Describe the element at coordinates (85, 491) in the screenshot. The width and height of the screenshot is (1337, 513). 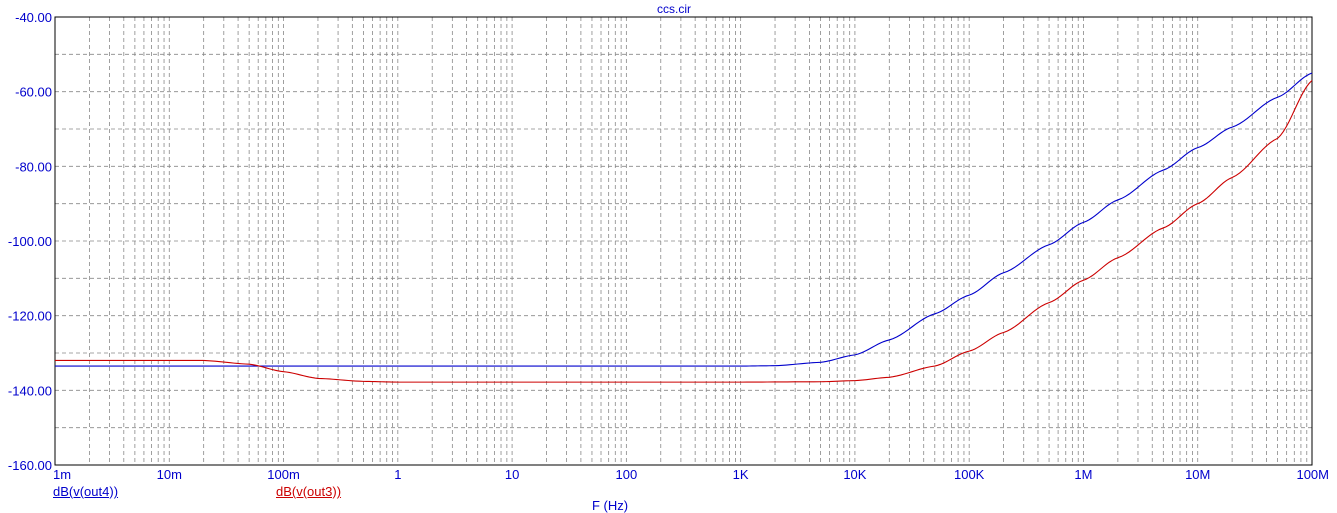
I see `legend-series-out4: dB(v(out4))` at that location.